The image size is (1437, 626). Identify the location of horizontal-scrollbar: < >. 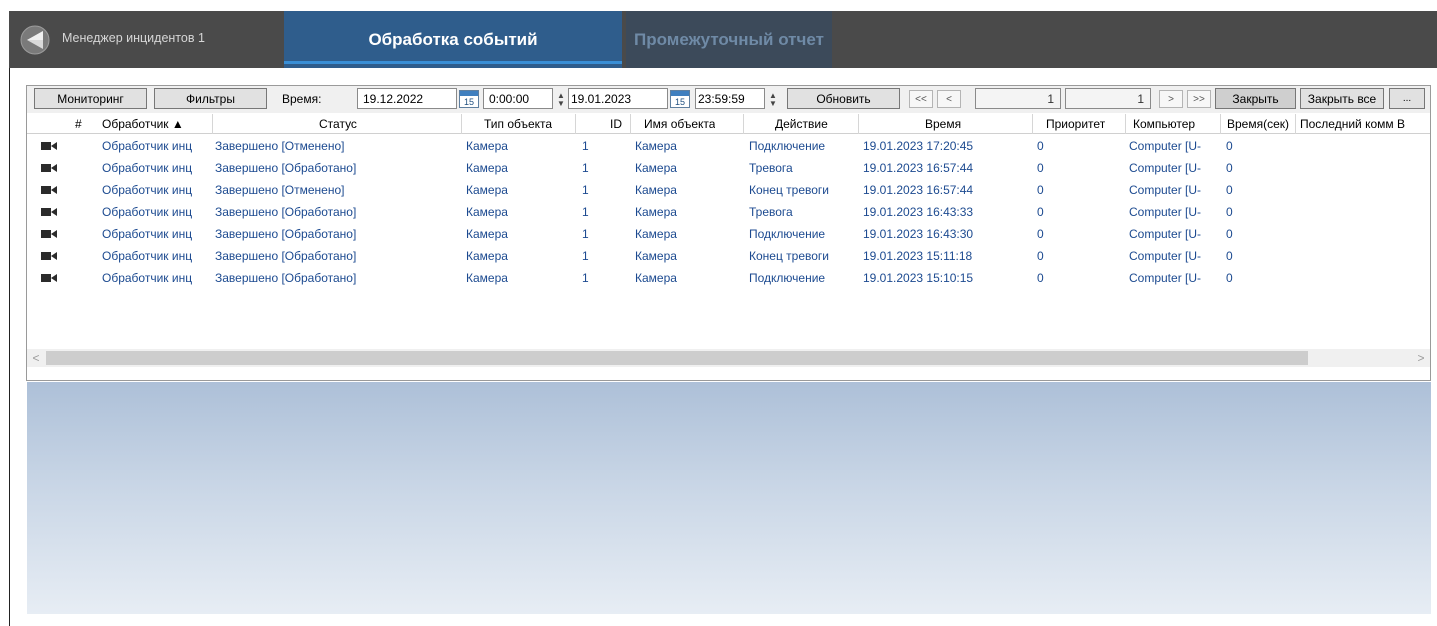
(728, 358).